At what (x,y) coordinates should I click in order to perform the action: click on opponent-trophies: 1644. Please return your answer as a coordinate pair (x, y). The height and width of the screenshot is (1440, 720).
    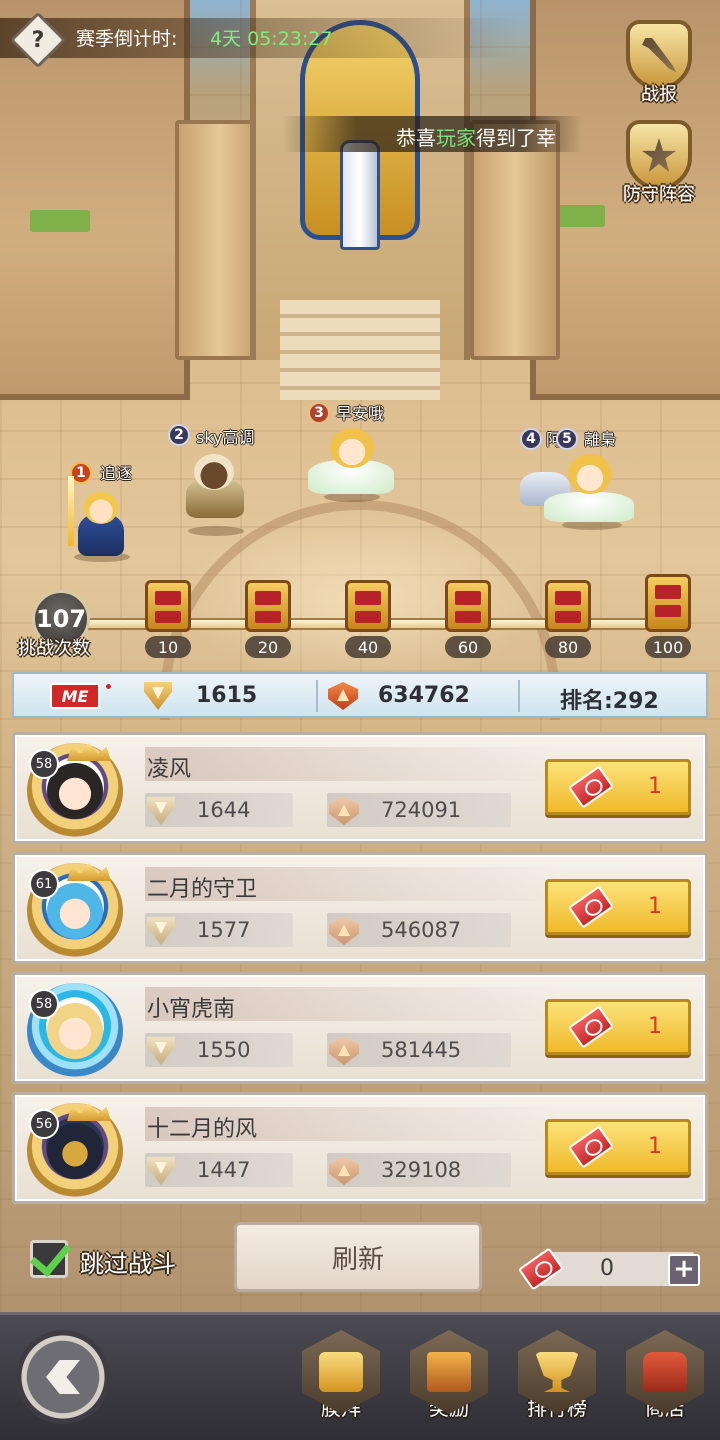
    Looking at the image, I should click on (224, 810).